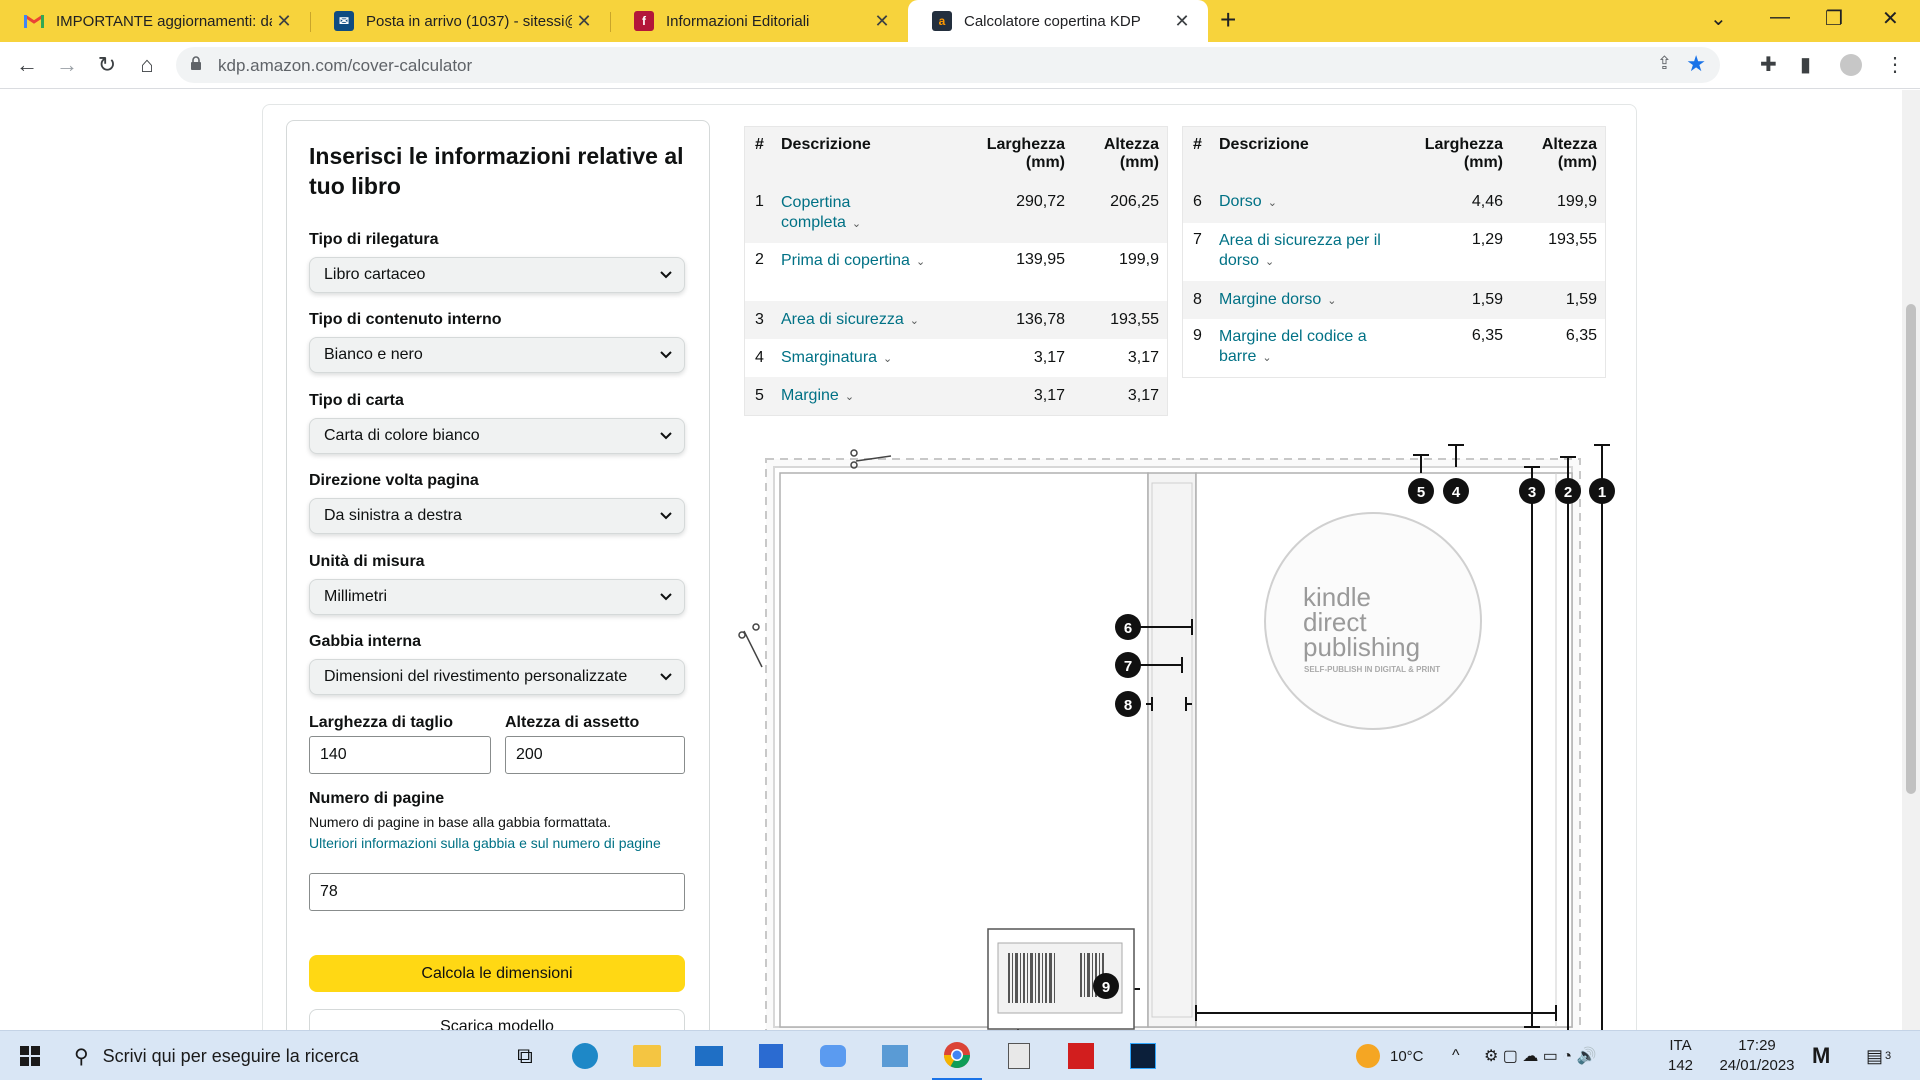  I want to click on row-desc-link: Copertina completa ⌄, so click(836, 213).